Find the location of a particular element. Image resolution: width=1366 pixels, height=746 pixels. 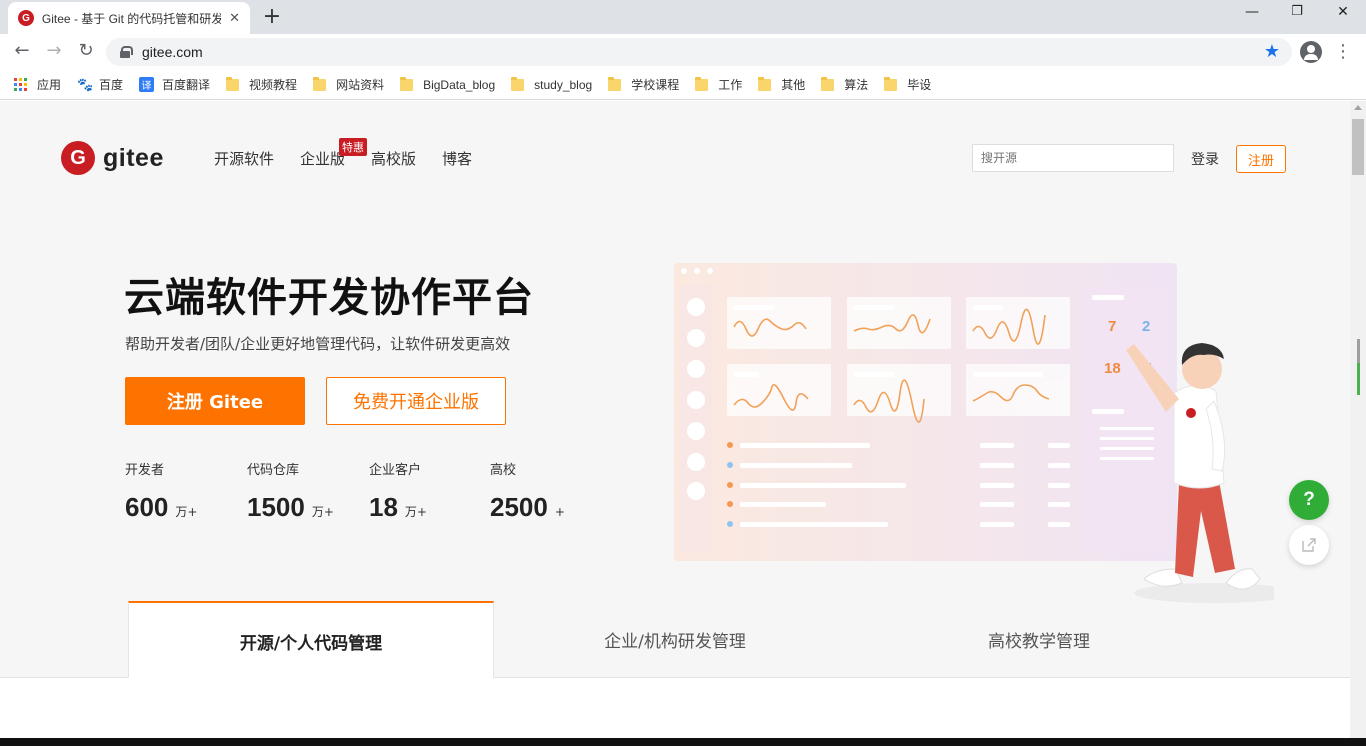

tab-content-area is located at coordinates (675, 708).